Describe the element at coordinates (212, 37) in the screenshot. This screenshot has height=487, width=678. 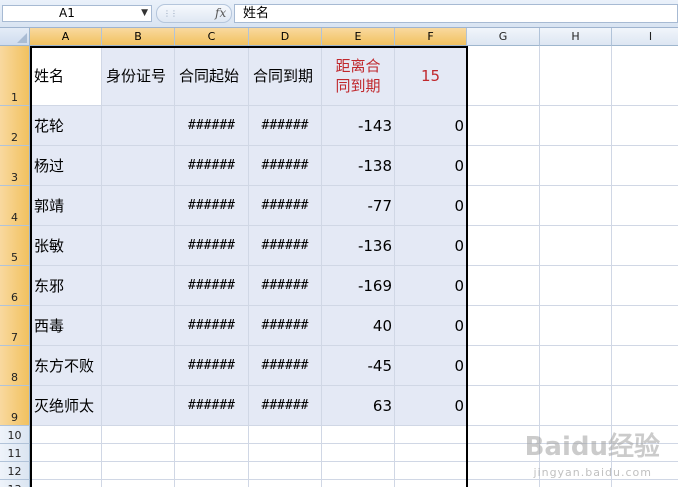
I see `column-header-c: C` at that location.